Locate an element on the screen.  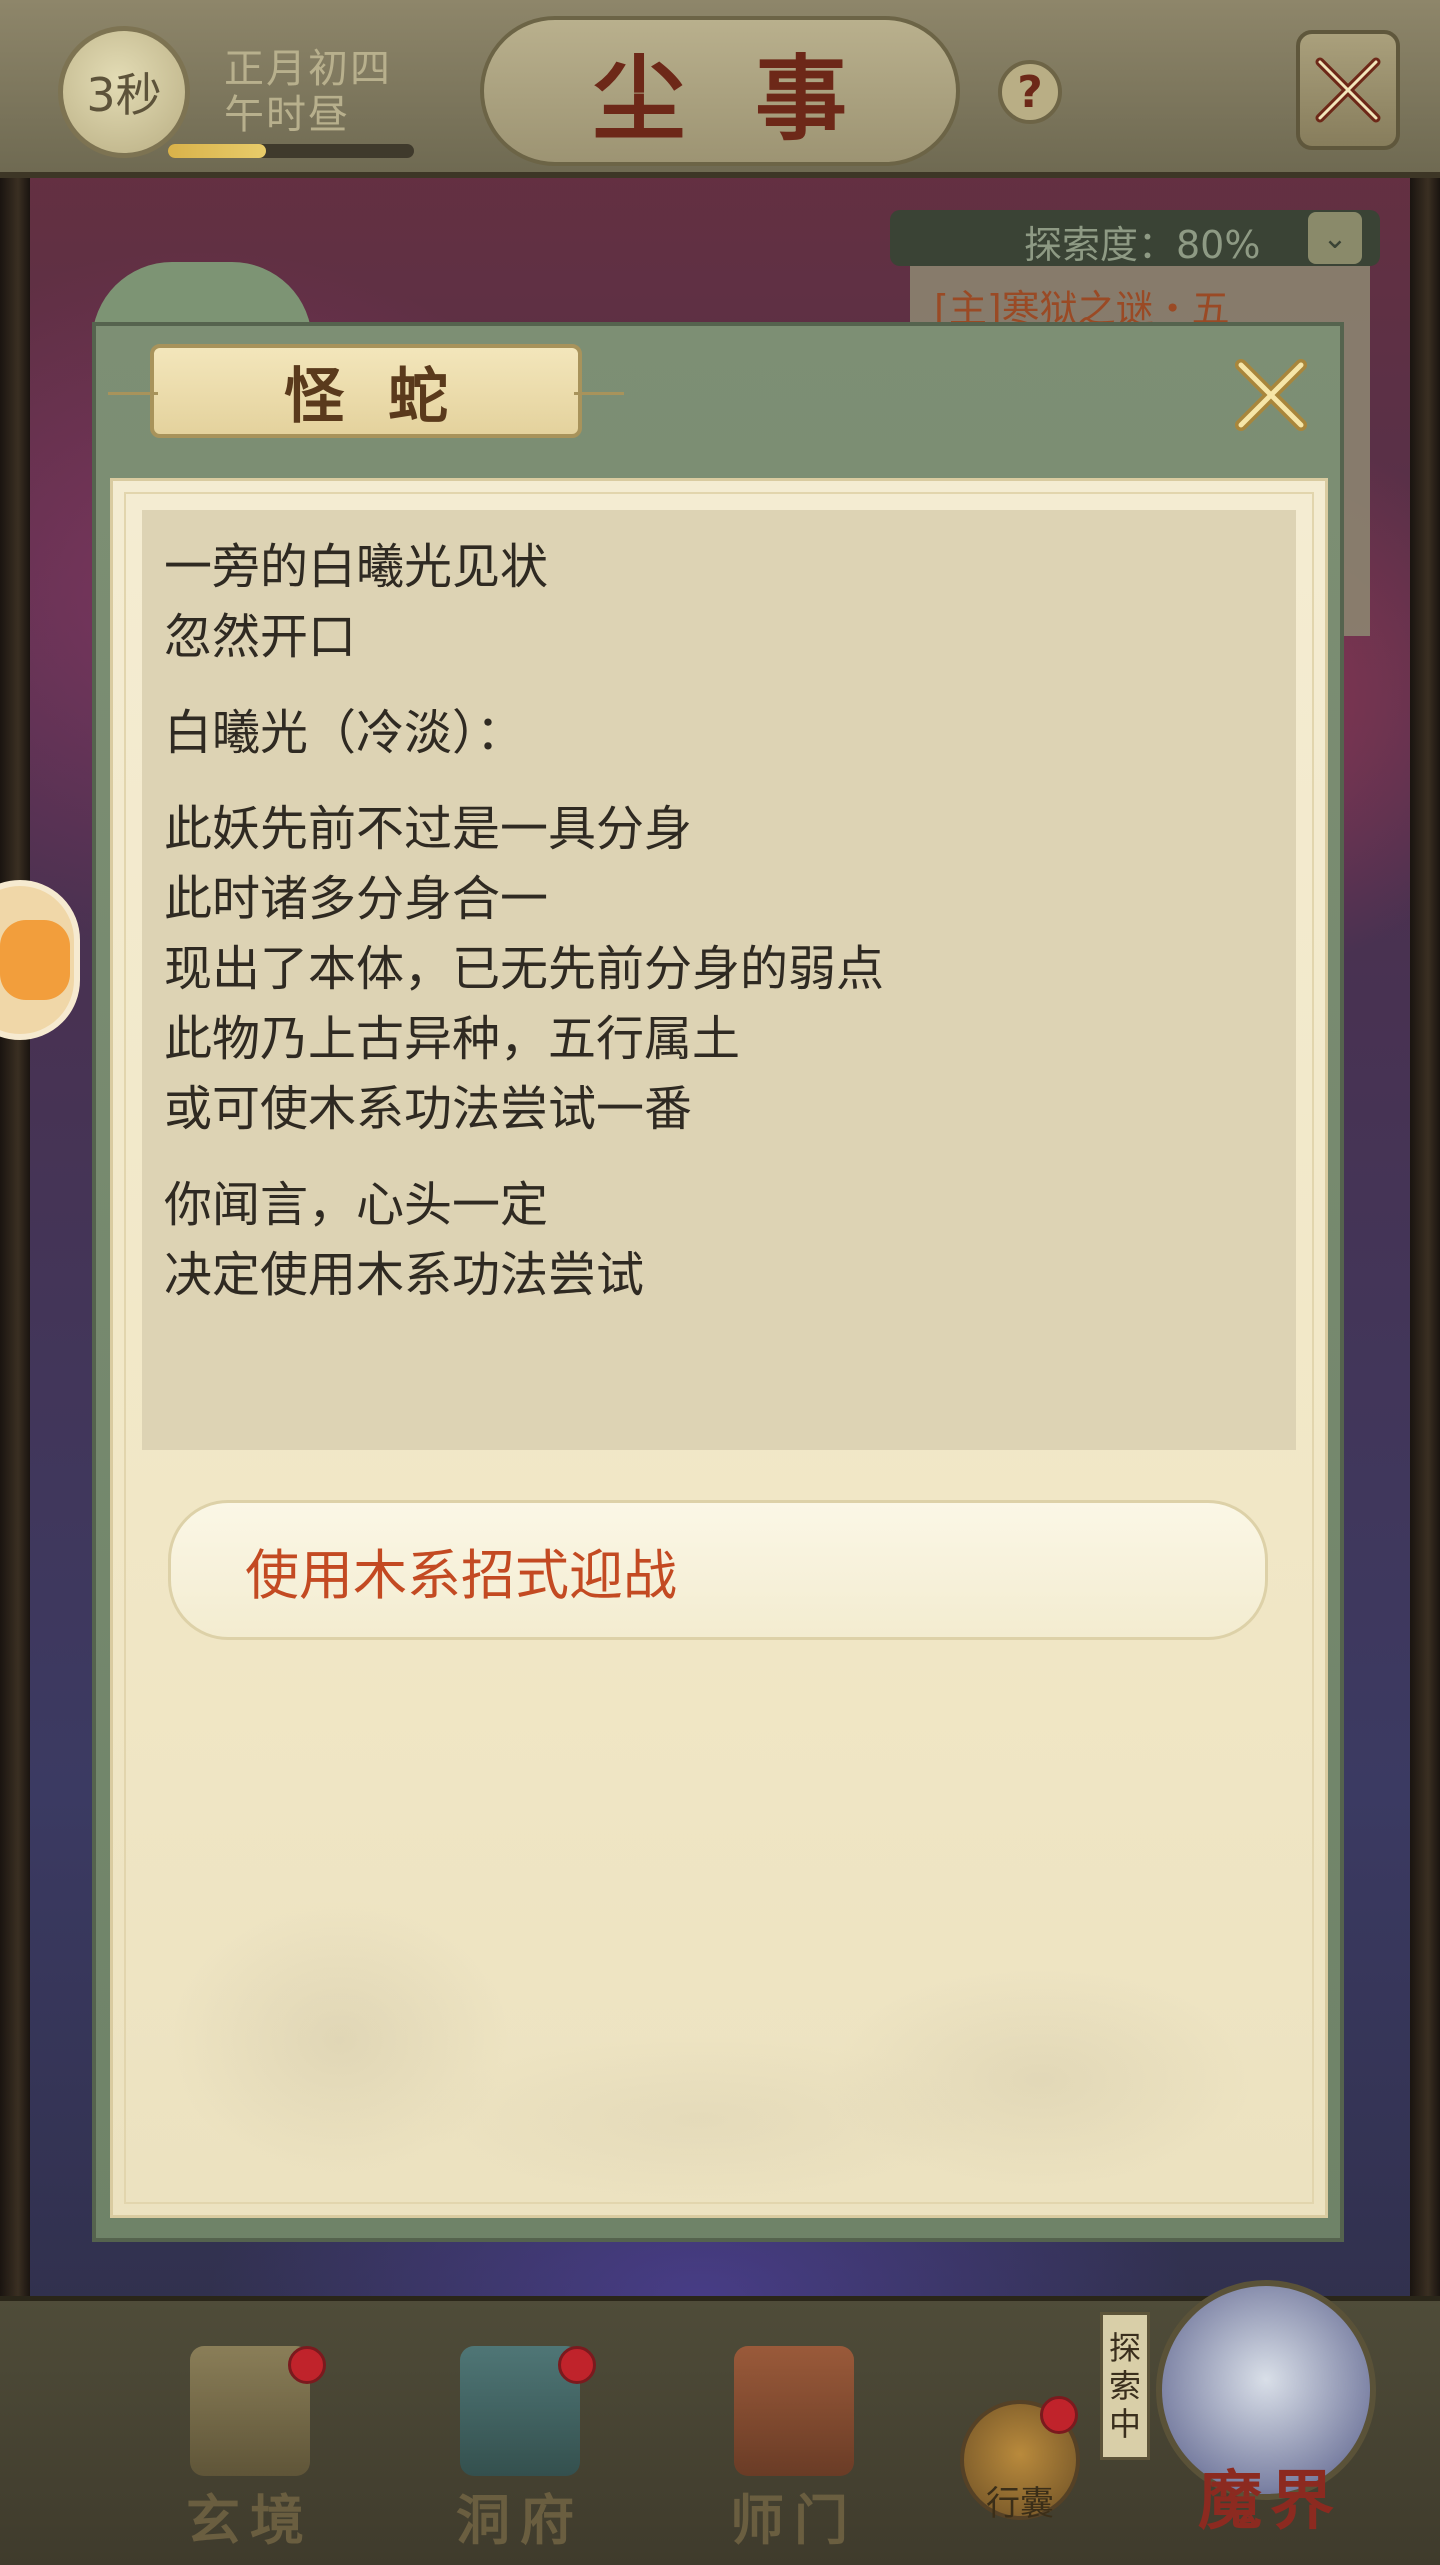
story-paragraph: 白曦光（冷淡）： is located at coordinates (719, 733).